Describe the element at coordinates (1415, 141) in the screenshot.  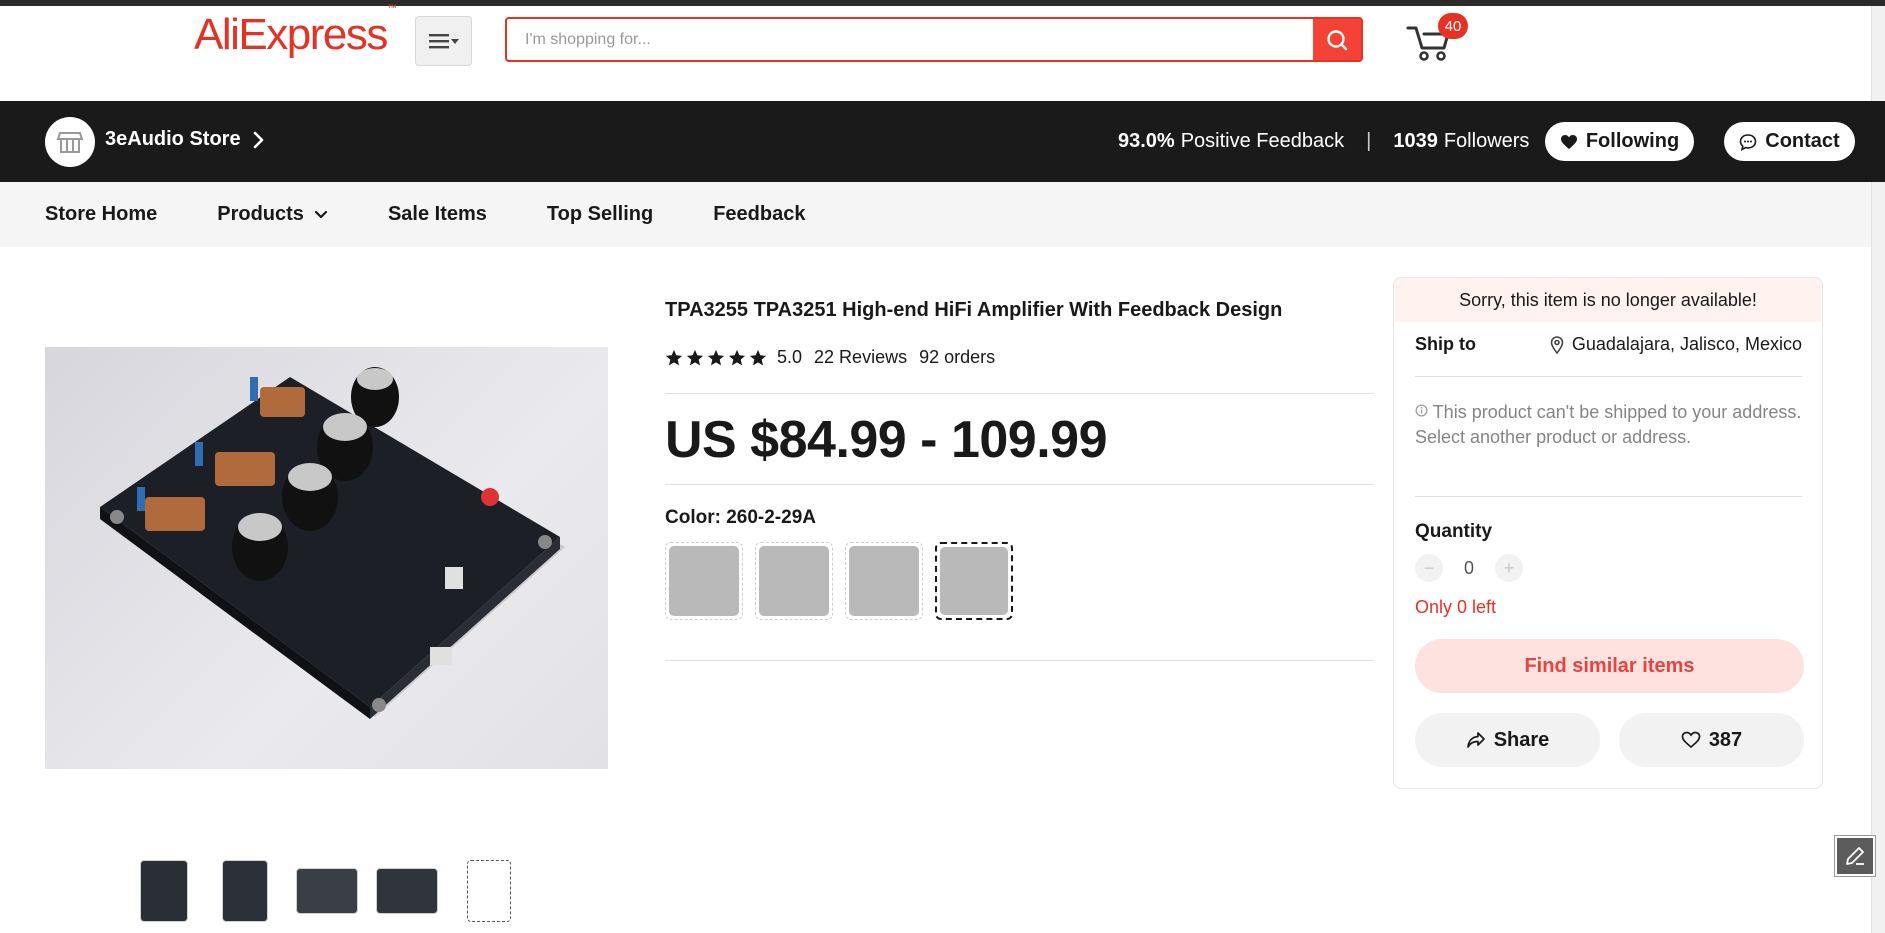
I see `followers-value: 1039` at that location.